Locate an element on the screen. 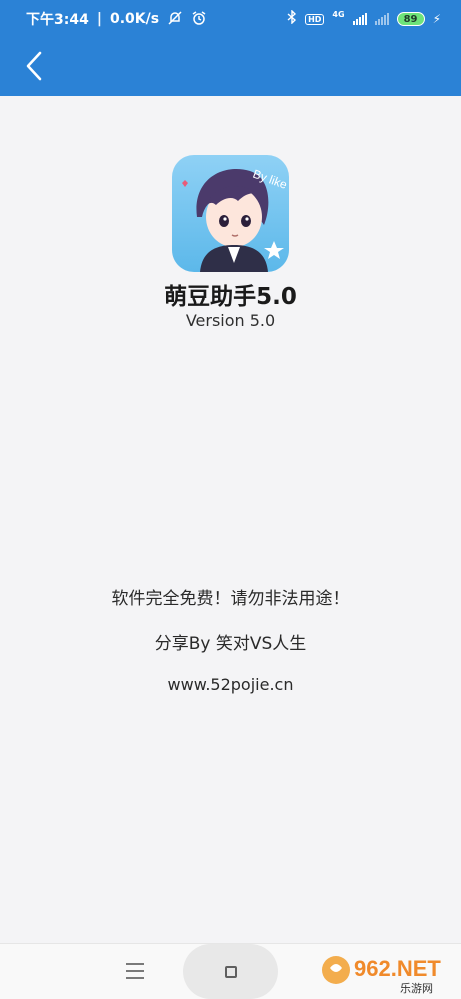 This screenshot has height=999, width=461. status-right: HD 4G 89 ⚡ is located at coordinates (364, 18).